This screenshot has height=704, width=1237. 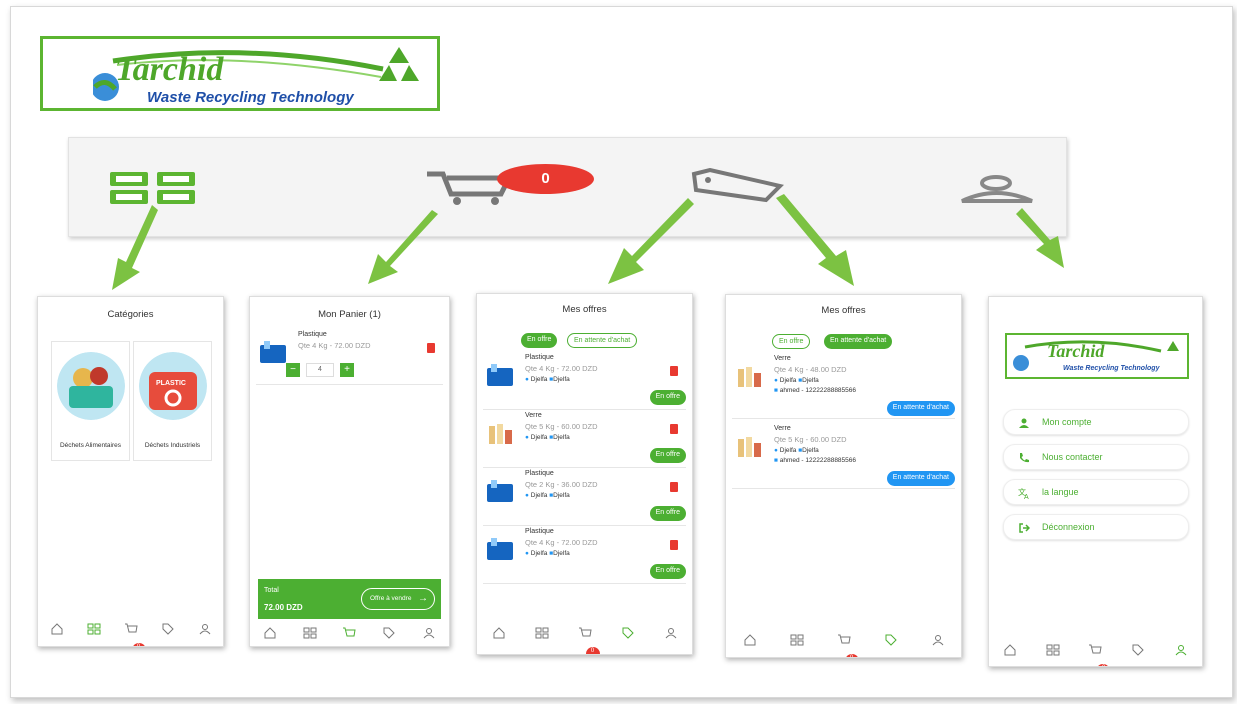 I want to click on item-name: Verre, so click(x=533, y=415).